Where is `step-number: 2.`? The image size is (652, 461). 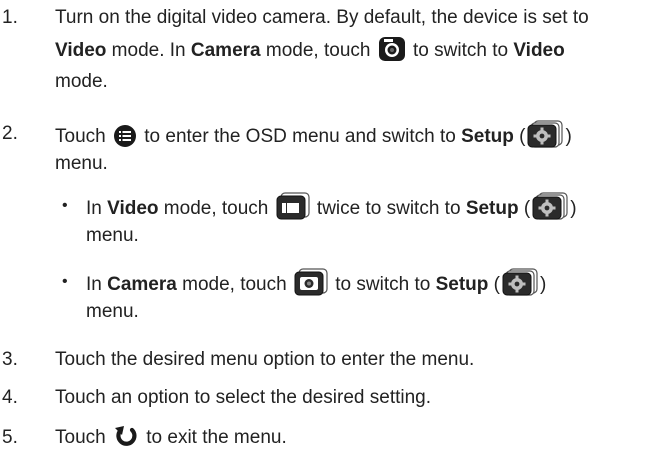 step-number: 2. is located at coordinates (10, 133).